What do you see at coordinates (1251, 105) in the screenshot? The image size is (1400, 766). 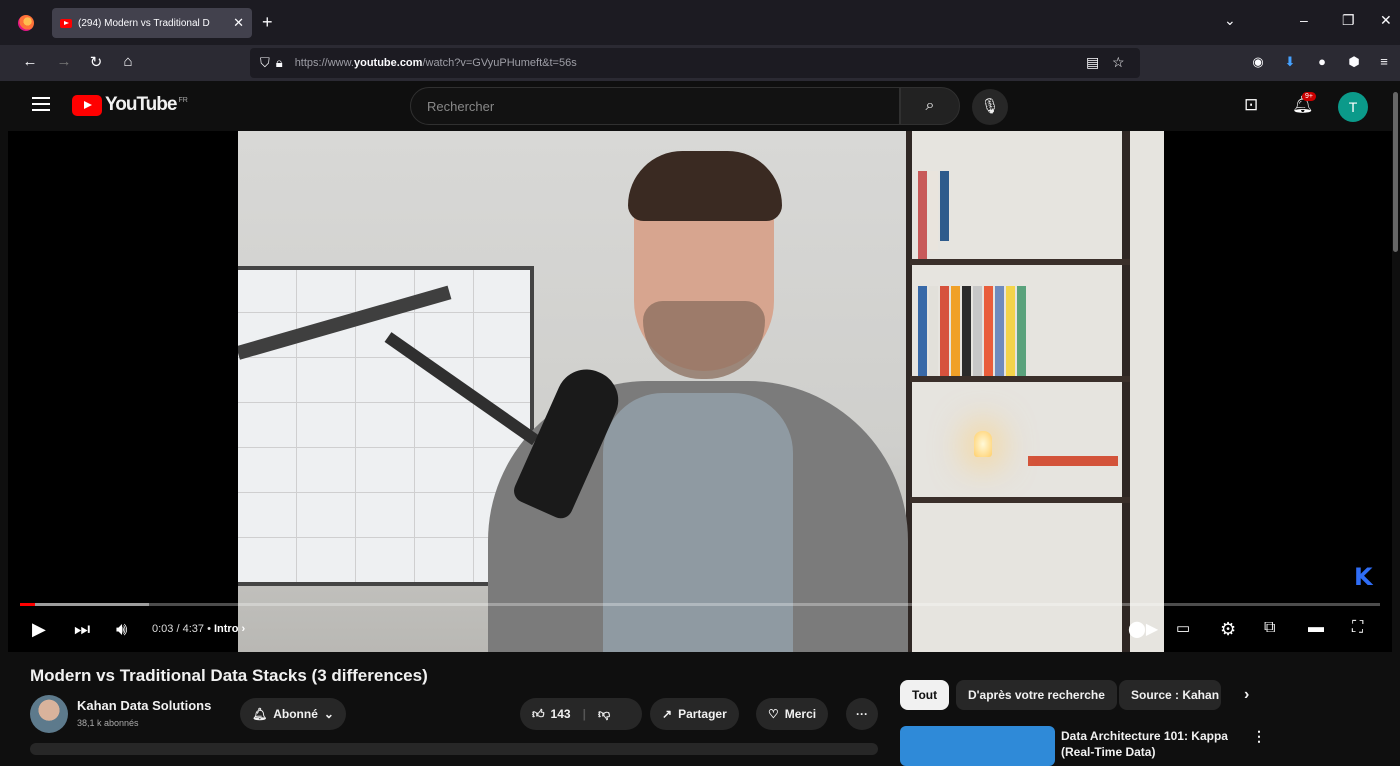 I see `create-video-icon: ⊡` at bounding box center [1251, 105].